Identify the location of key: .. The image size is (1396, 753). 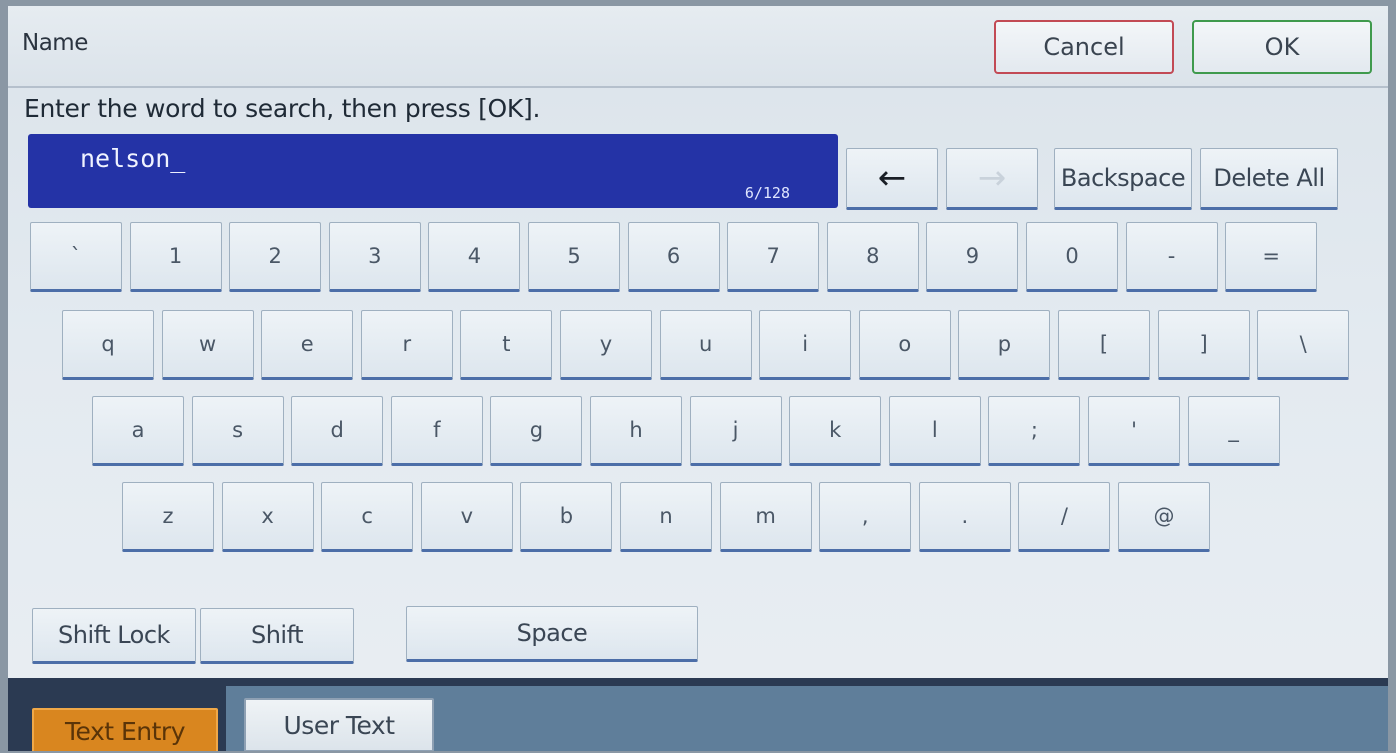
(964, 517).